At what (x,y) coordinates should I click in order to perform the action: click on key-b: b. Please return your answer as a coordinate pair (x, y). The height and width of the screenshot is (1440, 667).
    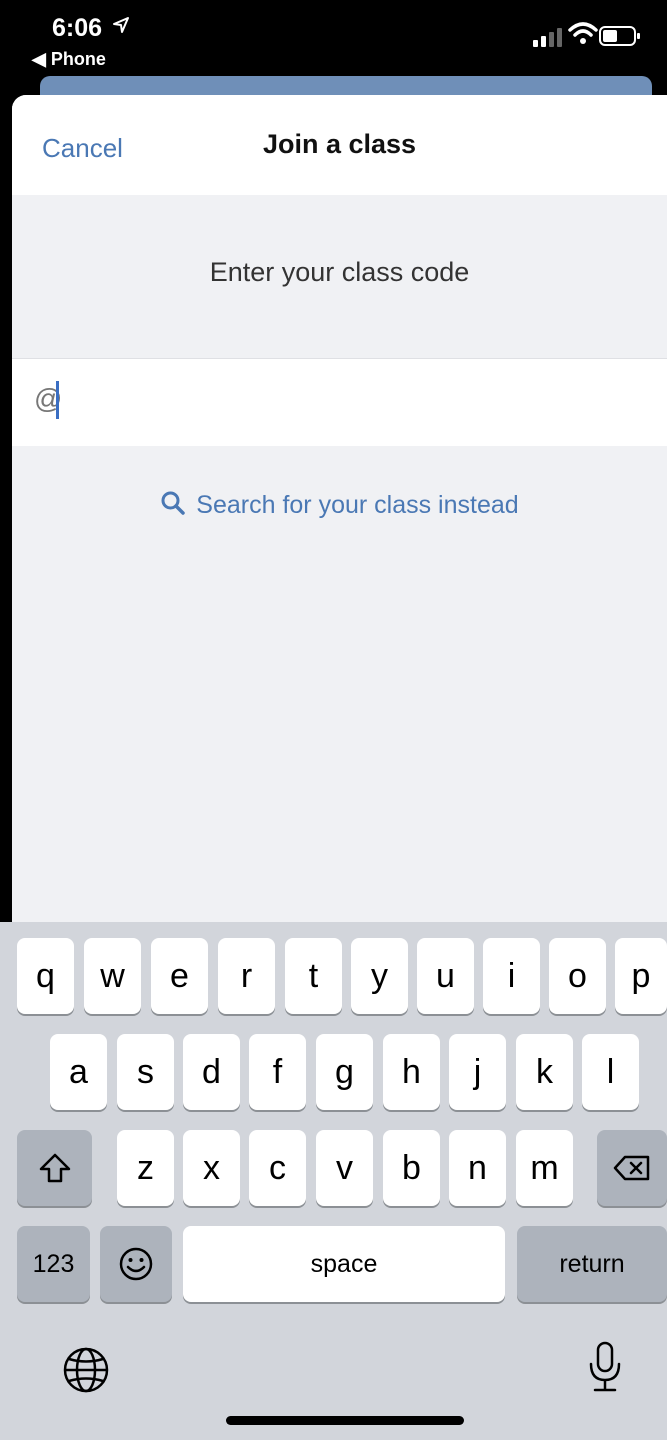
    Looking at the image, I should click on (411, 1168).